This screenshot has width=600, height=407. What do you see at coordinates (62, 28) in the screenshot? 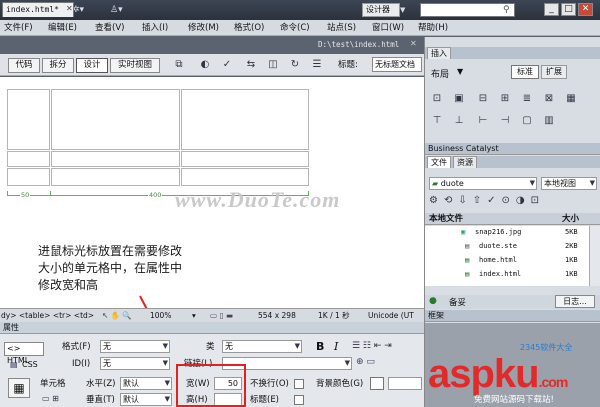
I see `menu-edit: 编辑(E)` at bounding box center [62, 28].